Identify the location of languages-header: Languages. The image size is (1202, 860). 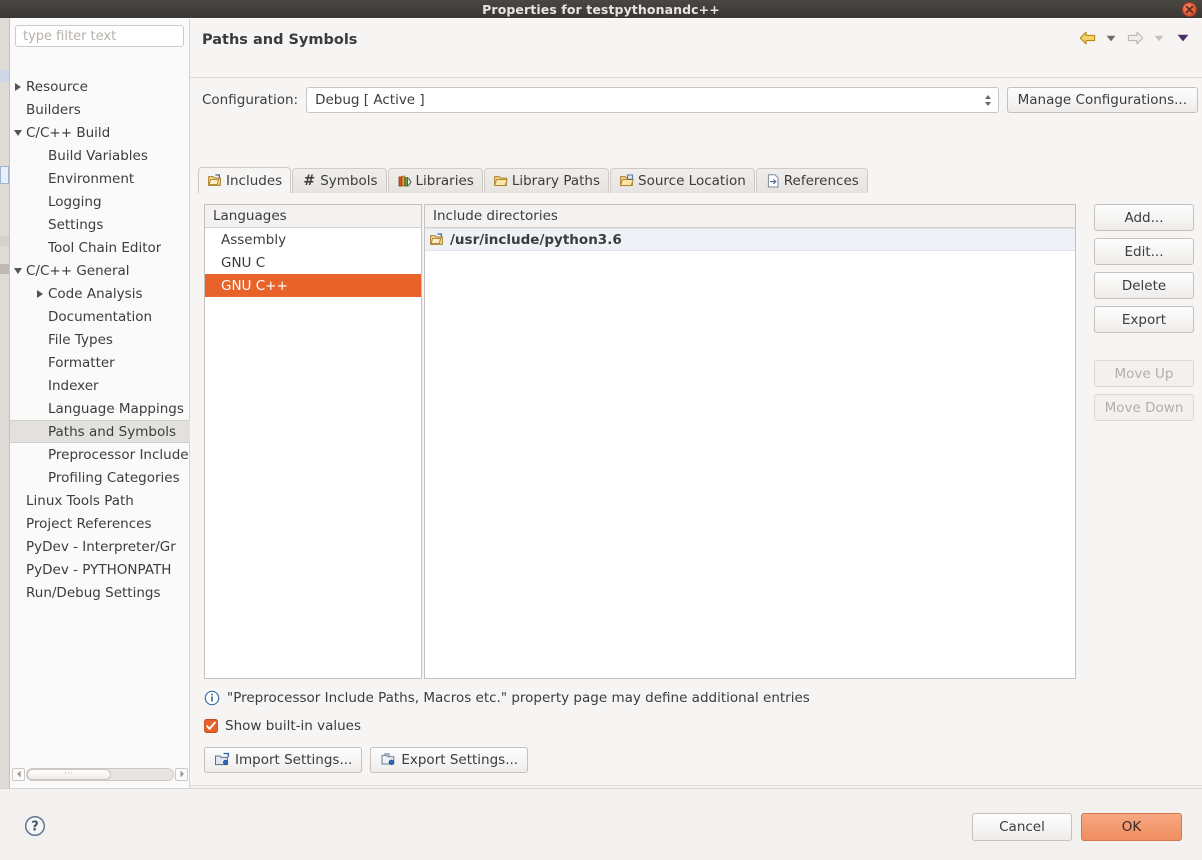
(313, 216).